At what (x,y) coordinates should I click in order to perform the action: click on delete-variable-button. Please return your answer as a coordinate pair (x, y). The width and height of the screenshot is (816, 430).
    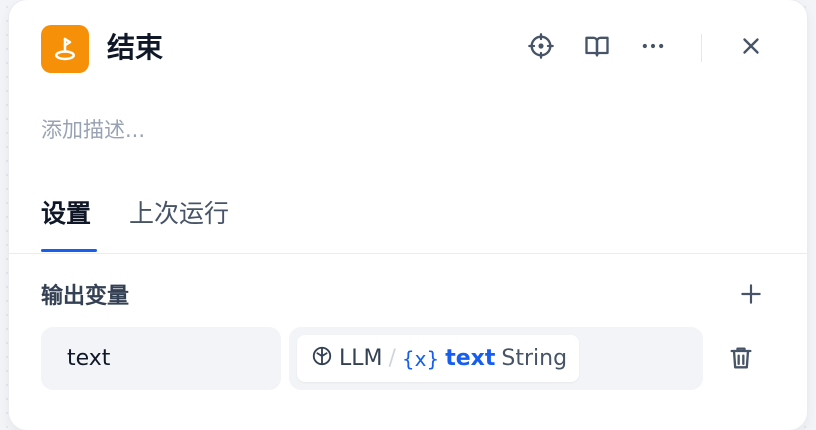
    Looking at the image, I should click on (741, 360).